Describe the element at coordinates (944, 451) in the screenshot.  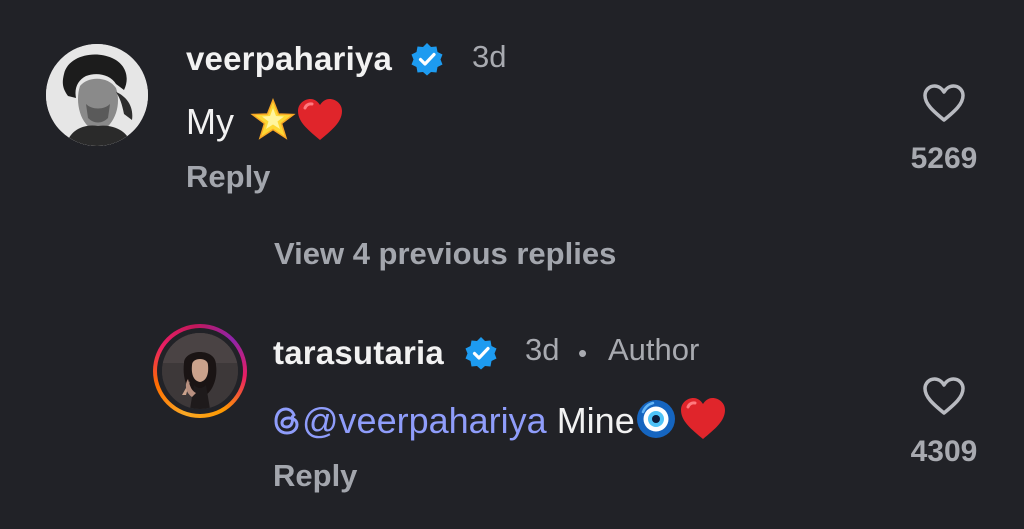
I see `like-count: 4309` at that location.